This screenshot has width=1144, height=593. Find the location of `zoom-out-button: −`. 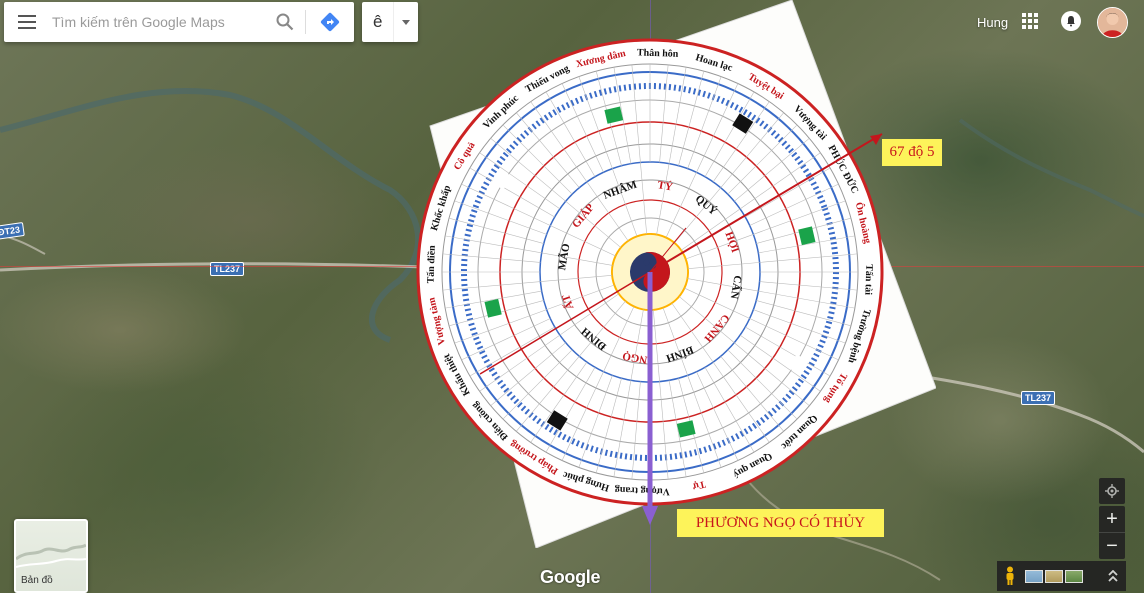

zoom-out-button: − is located at coordinates (1112, 545).